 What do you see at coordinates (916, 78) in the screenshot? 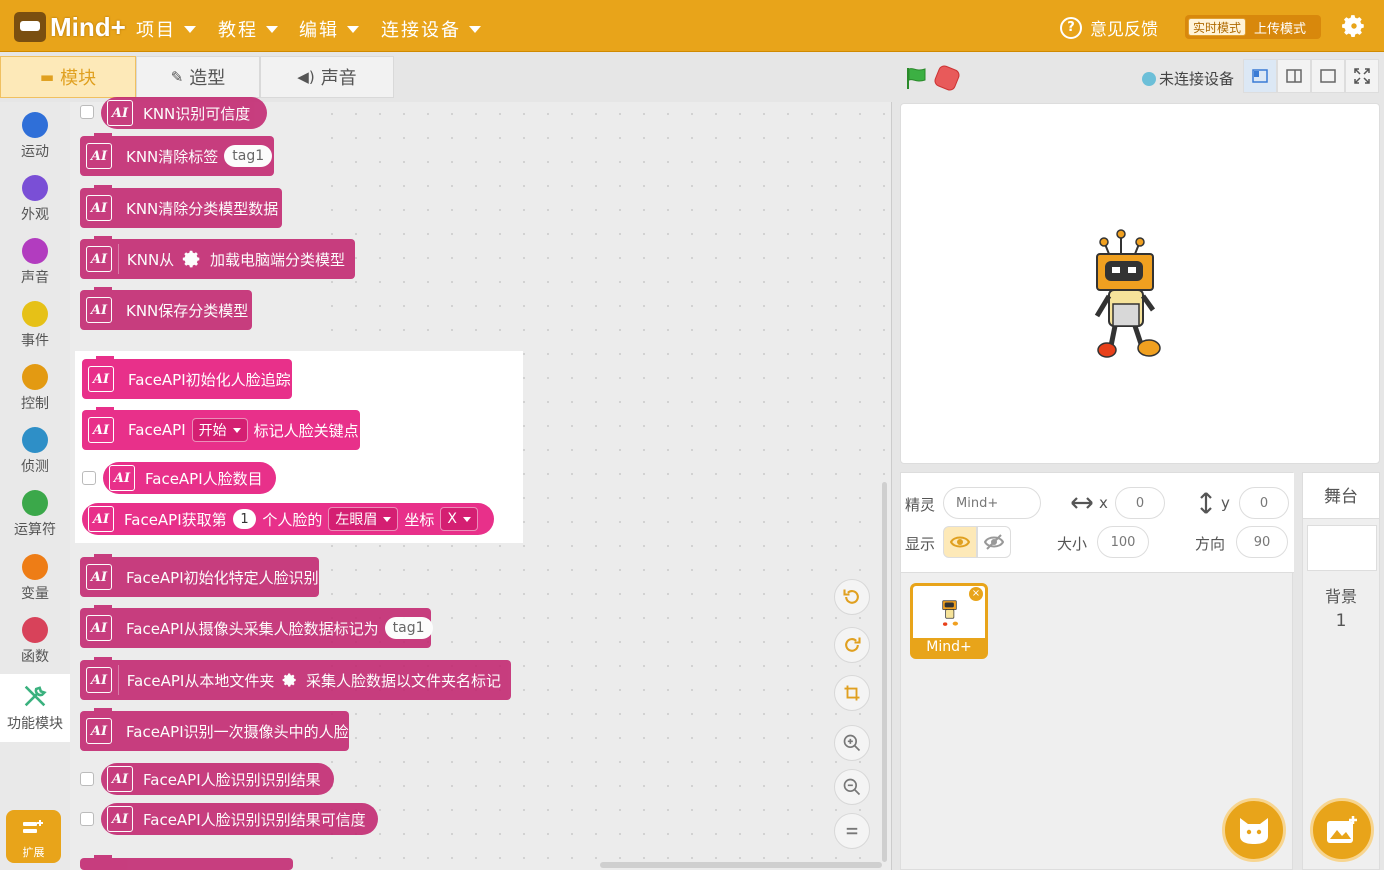
I see `green-flag-icon` at bounding box center [916, 78].